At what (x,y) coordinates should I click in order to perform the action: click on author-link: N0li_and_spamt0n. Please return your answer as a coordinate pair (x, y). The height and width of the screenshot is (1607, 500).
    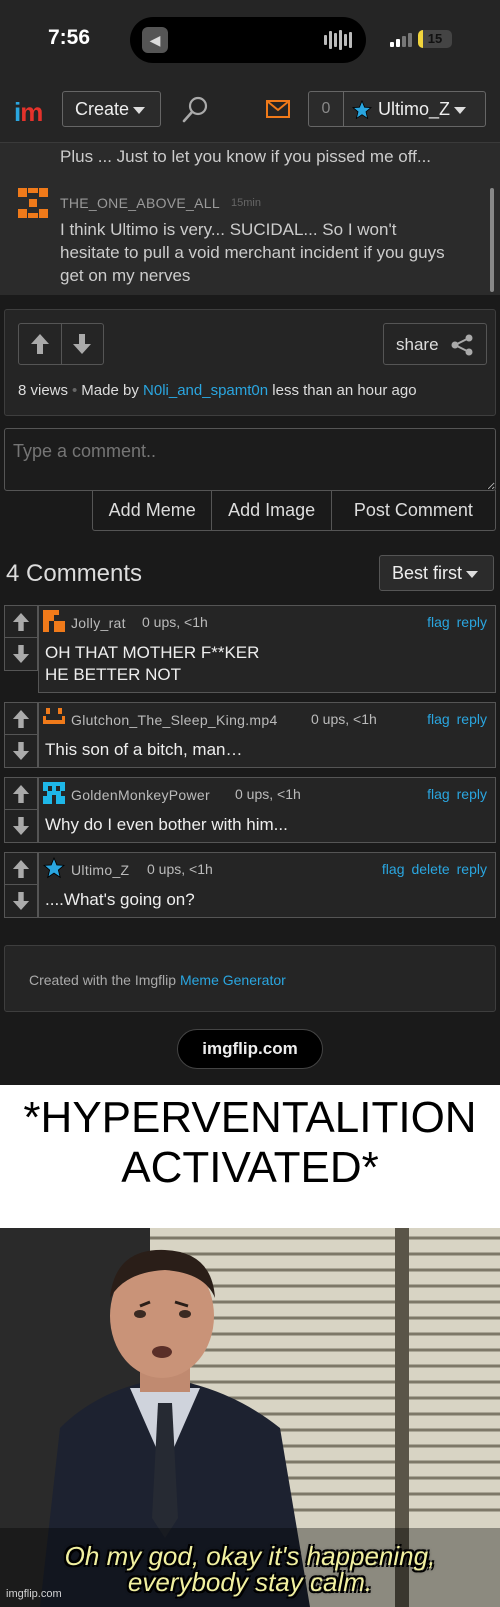
    Looking at the image, I should click on (205, 390).